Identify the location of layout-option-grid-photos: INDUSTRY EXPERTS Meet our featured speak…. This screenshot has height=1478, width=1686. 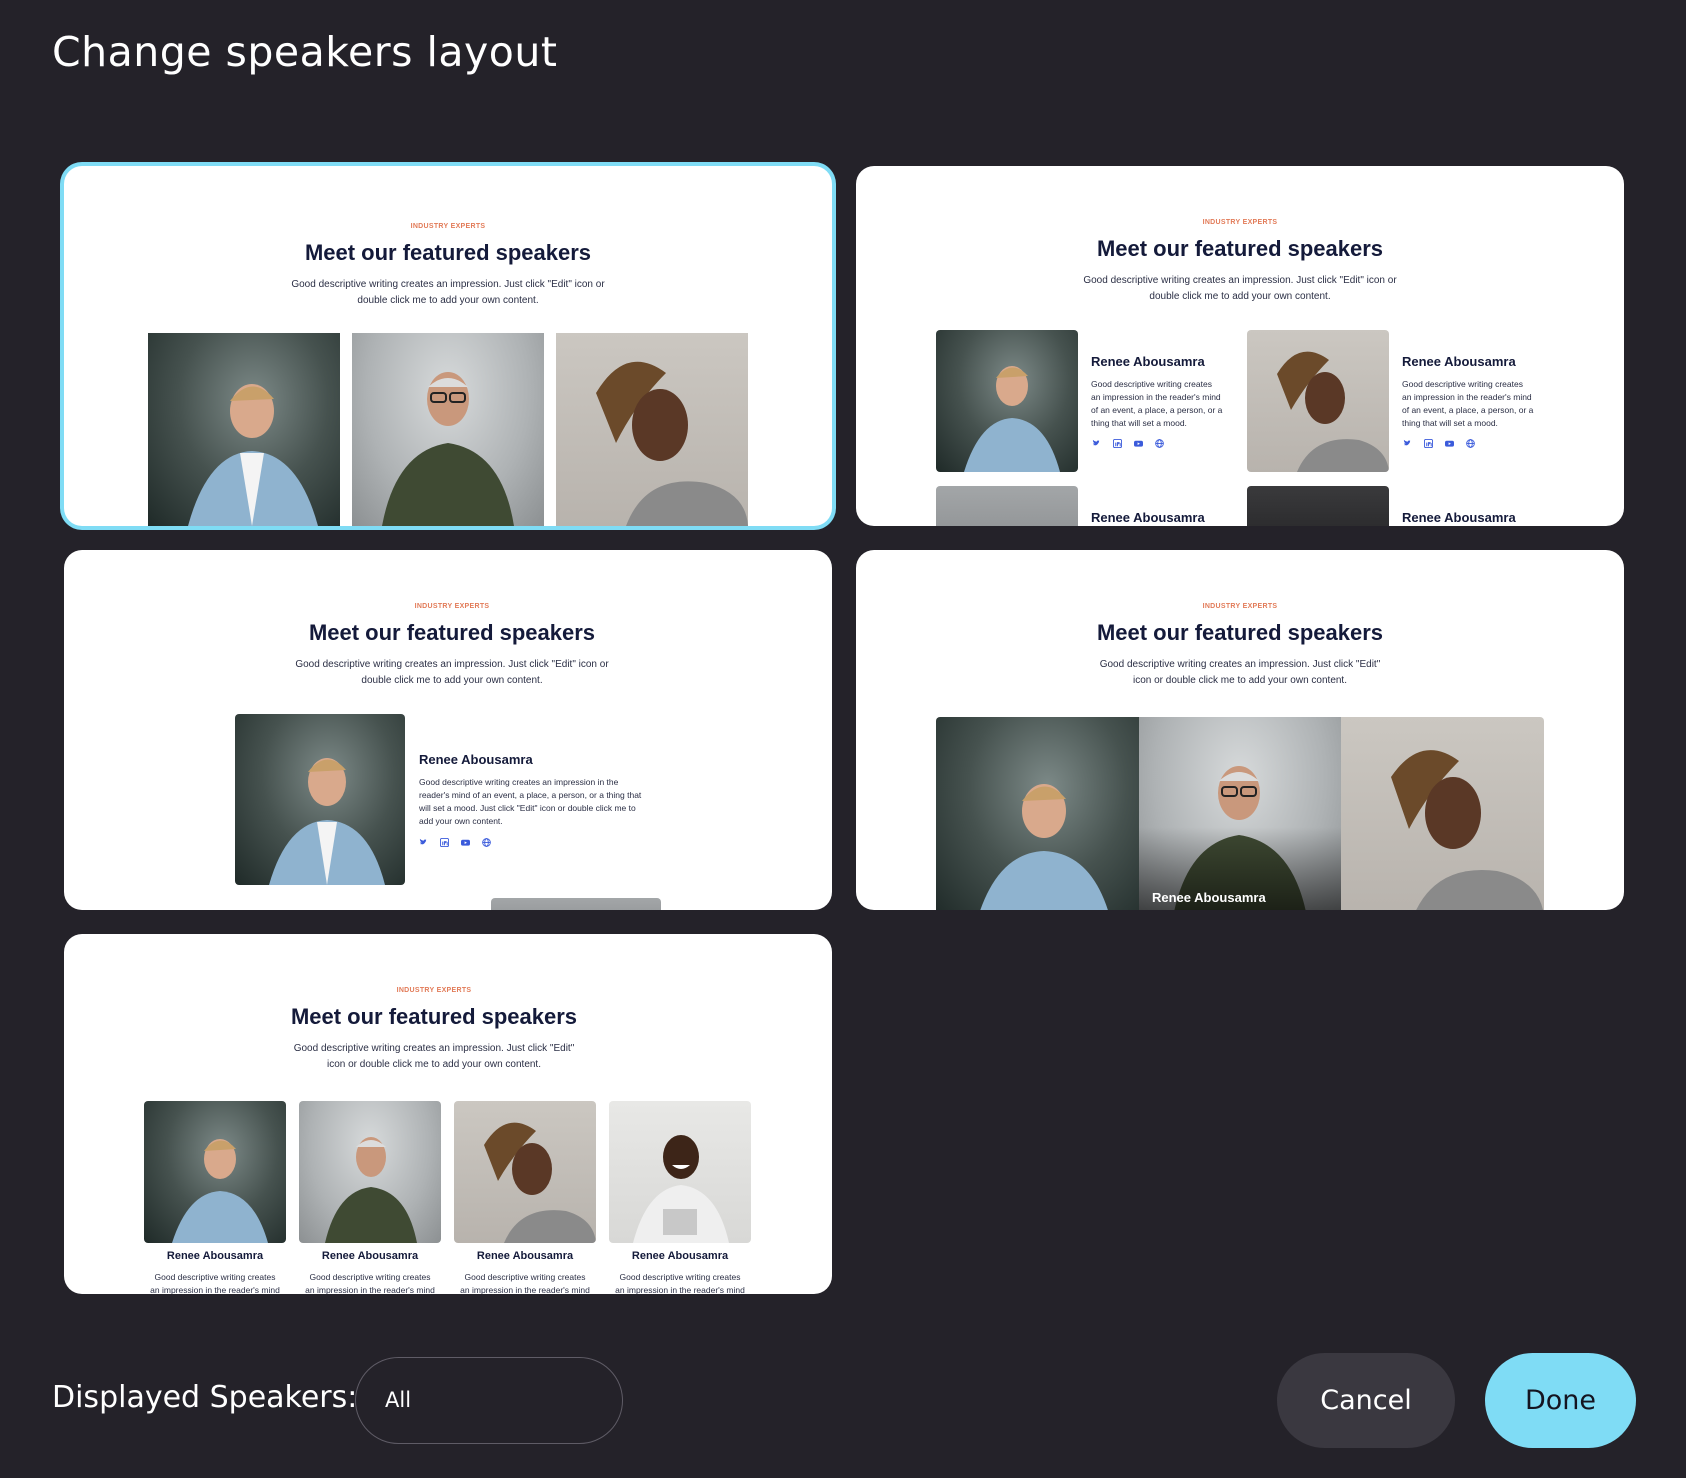
(448, 346).